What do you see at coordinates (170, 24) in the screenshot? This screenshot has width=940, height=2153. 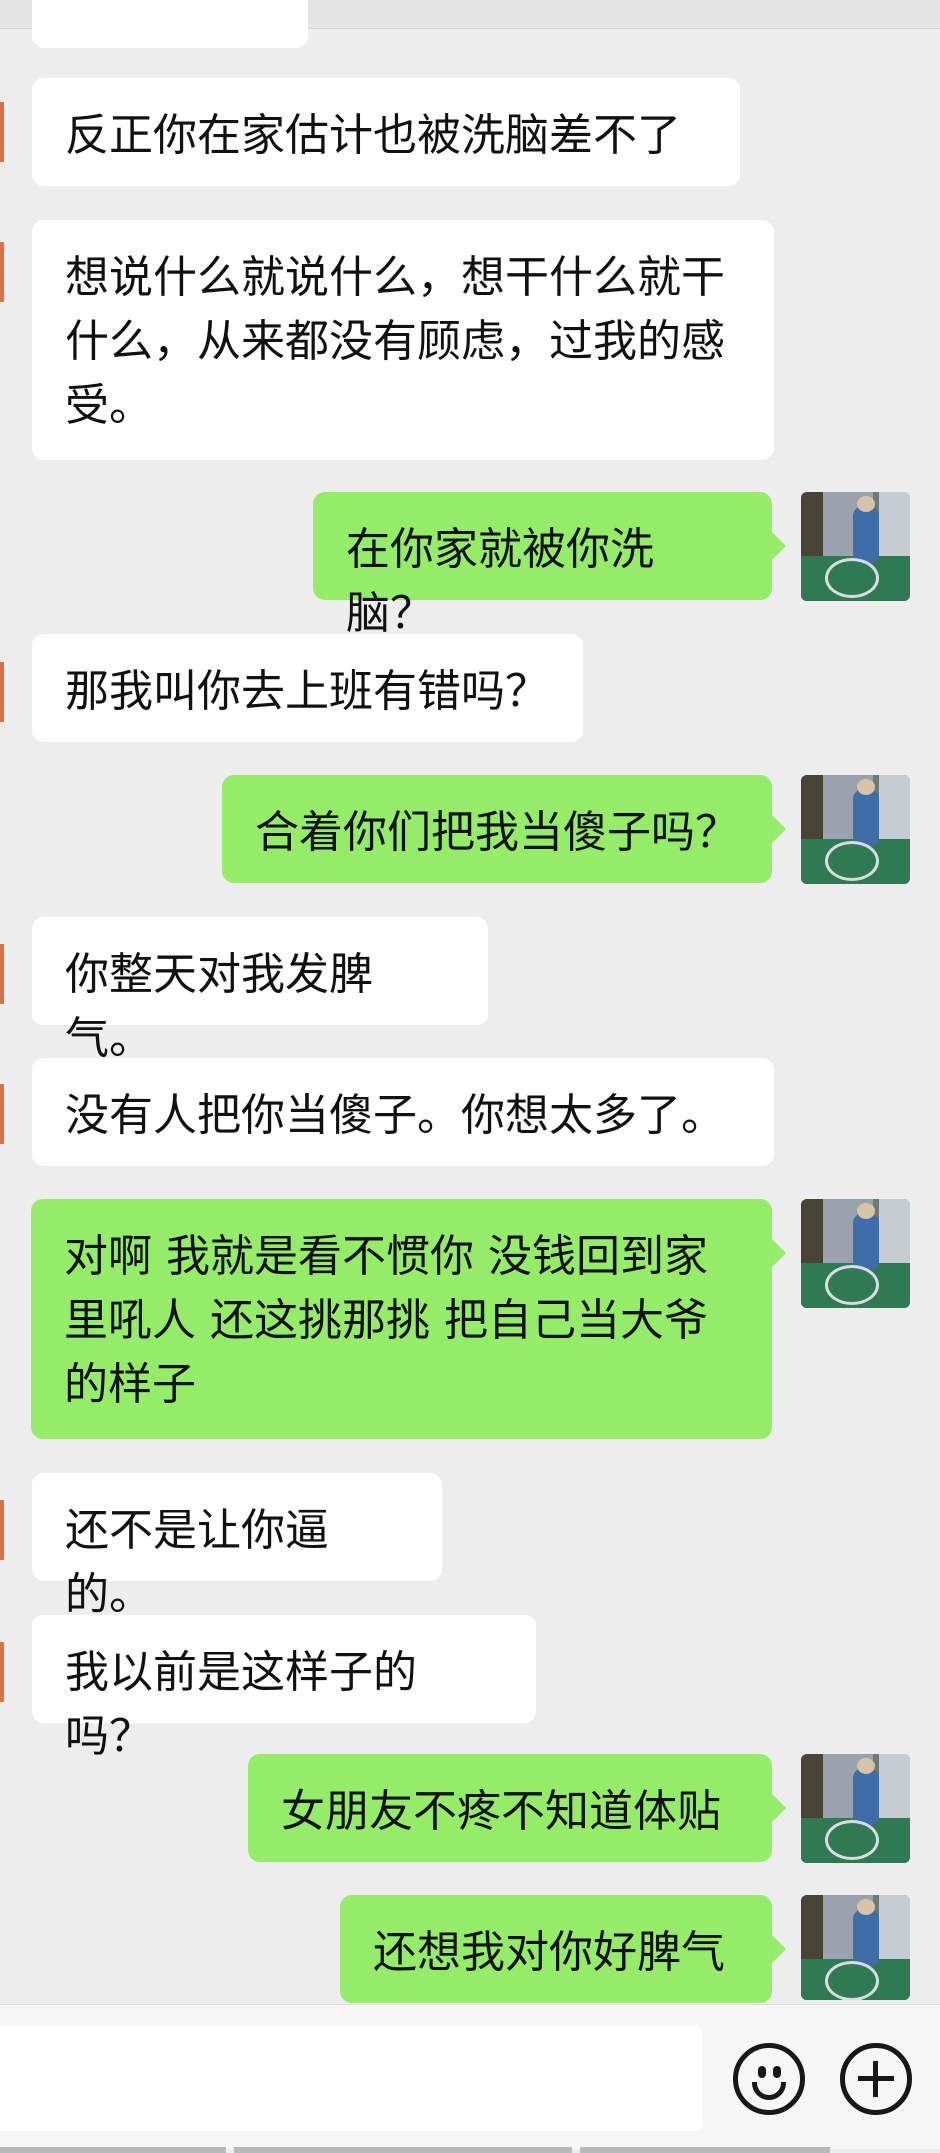 I see `partial-message-bubble` at bounding box center [170, 24].